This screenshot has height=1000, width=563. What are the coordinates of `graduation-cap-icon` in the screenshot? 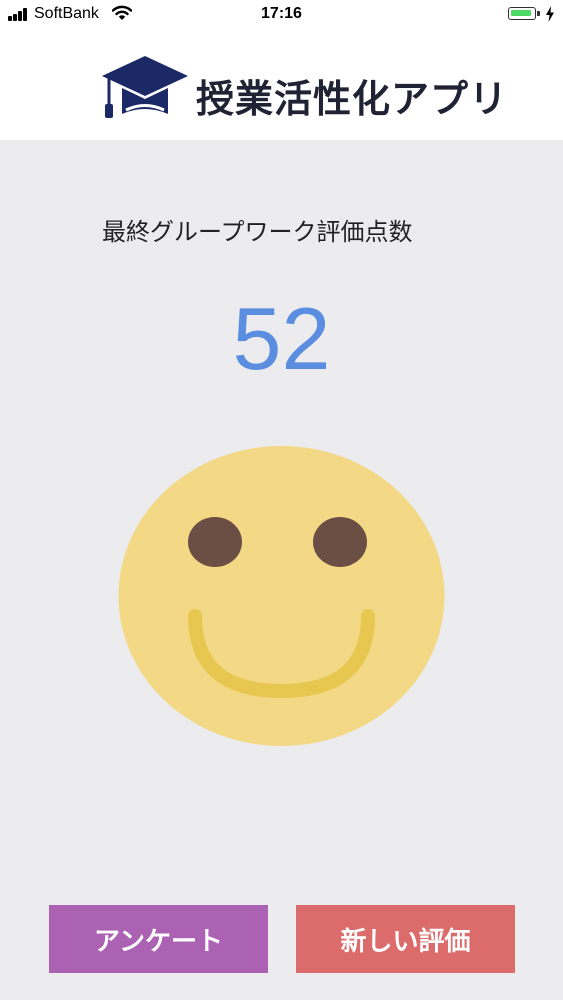 It's located at (145, 87).